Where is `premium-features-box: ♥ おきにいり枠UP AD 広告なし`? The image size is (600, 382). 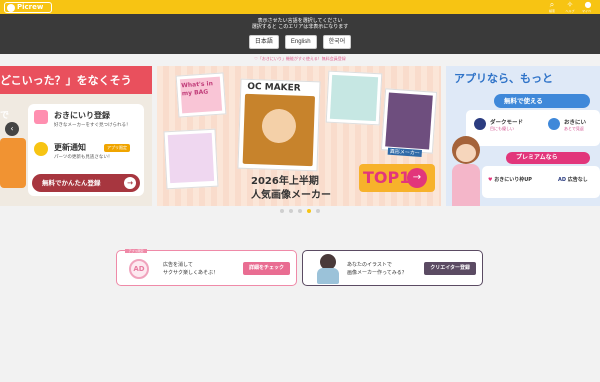
premium-features-box: ♥ おきにいり枠UP AD 広告なし is located at coordinates (541, 182).